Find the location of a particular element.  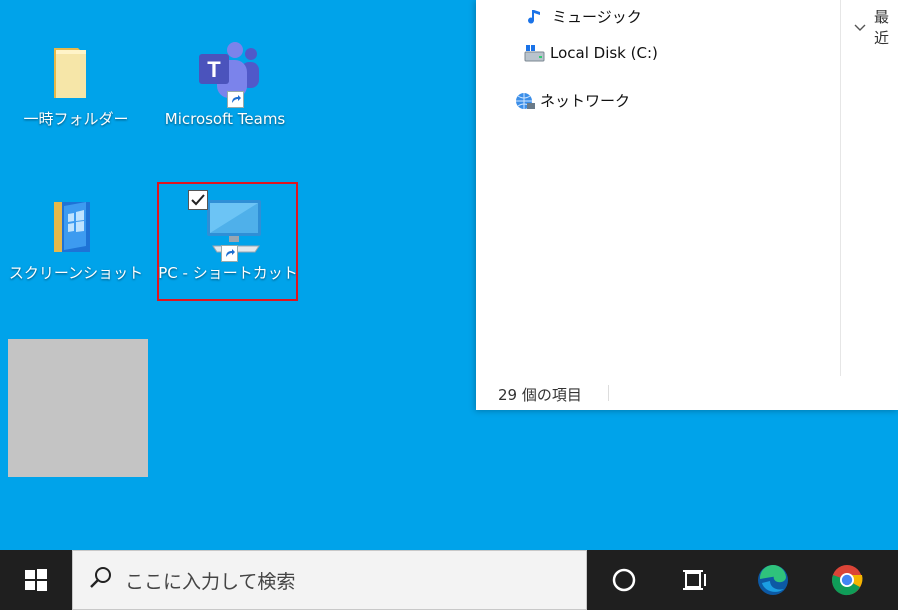

desktop-icon-temp-folder: 一時フォルダー is located at coordinates (76, 84).